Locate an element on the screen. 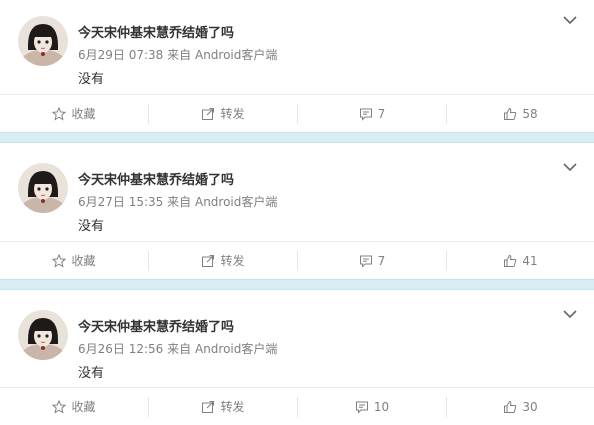  post-date: 6月27日 15:35 is located at coordinates (120, 202).